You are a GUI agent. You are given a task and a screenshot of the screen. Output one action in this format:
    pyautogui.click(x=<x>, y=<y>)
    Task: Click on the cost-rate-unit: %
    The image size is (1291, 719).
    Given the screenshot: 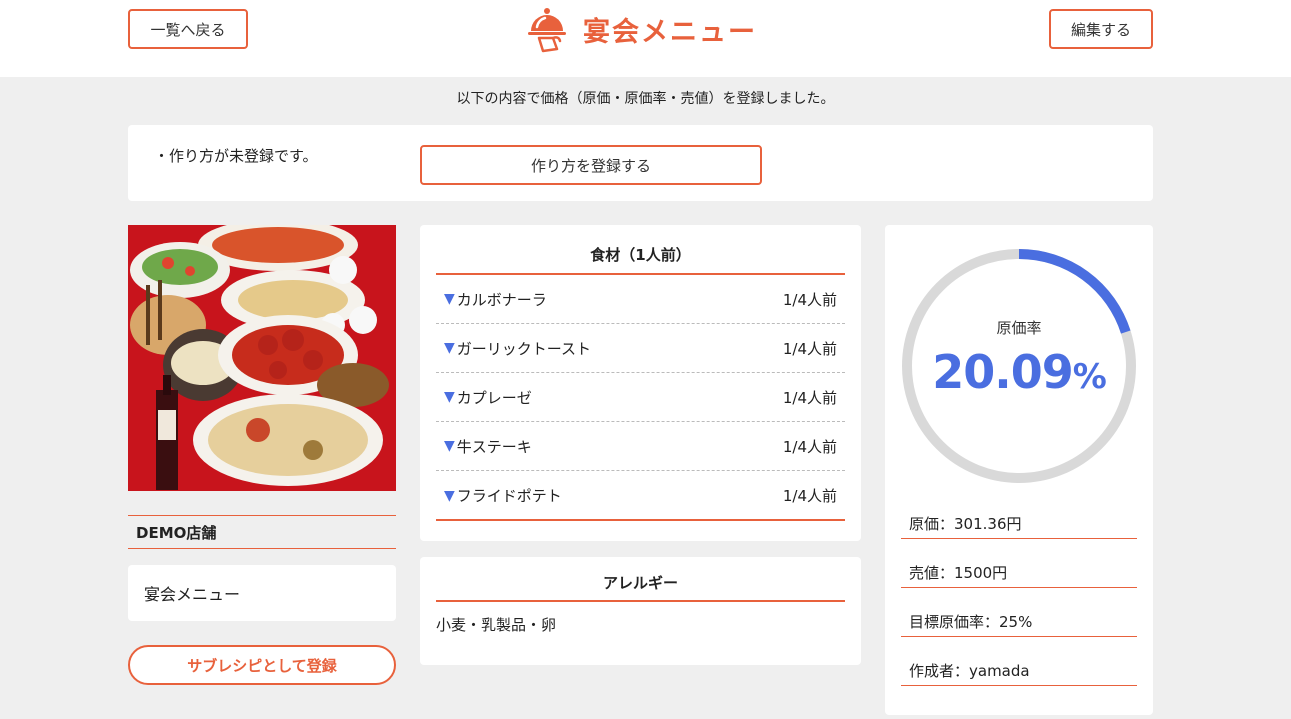 What is the action you would take?
    pyautogui.click(x=1089, y=377)
    